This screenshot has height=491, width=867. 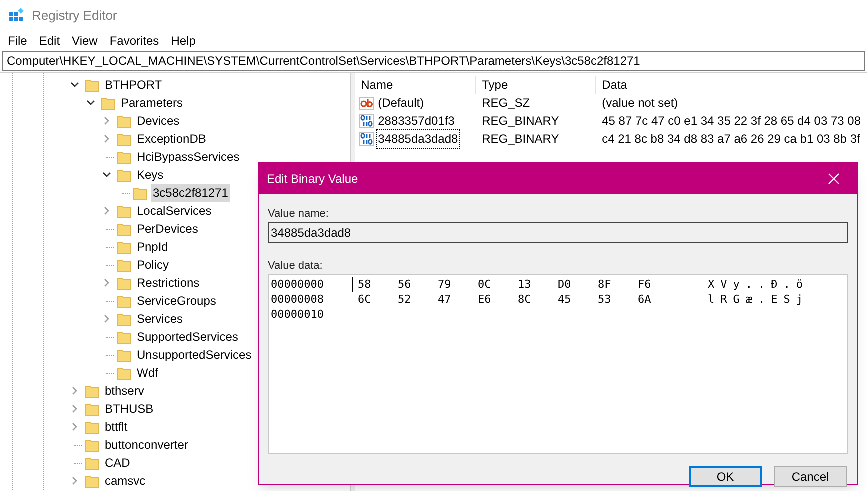 I want to click on tree-item: UnsupportedServices, so click(x=194, y=355).